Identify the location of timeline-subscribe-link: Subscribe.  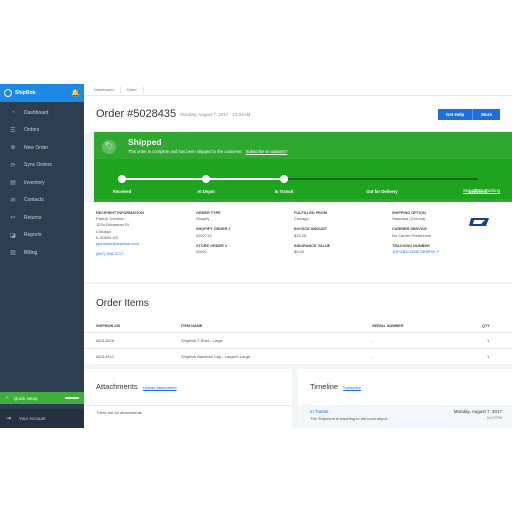
(352, 387).